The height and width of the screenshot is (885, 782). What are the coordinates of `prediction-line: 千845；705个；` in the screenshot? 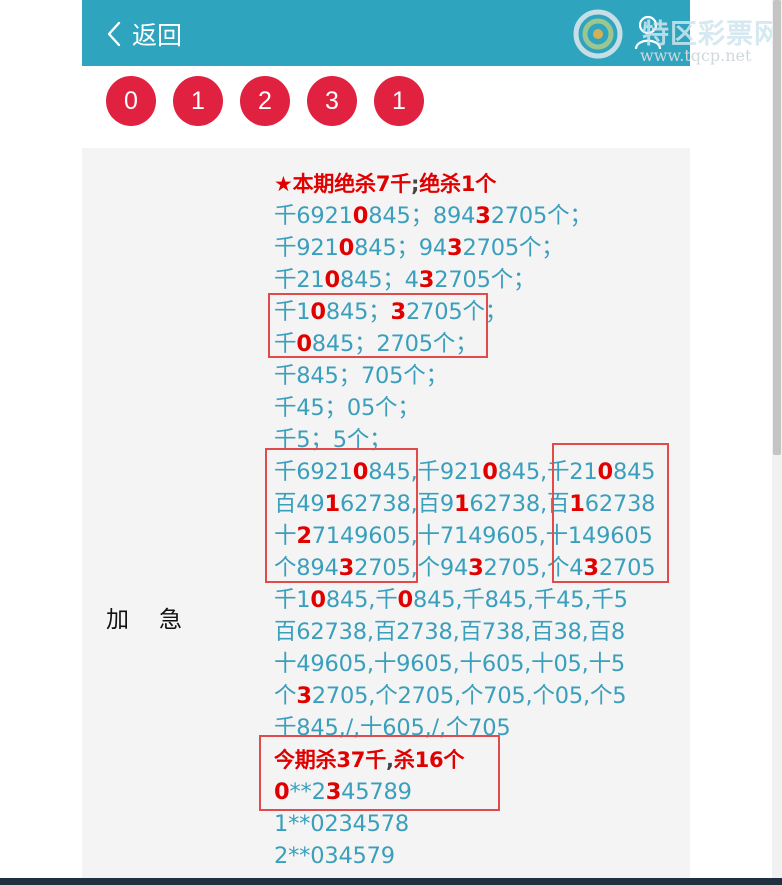 It's located at (479, 376).